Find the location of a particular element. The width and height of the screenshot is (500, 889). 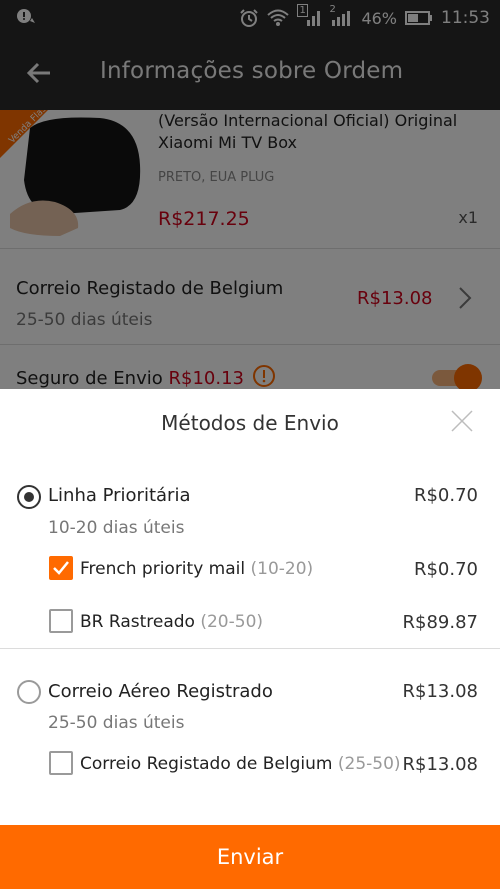

option-price: R$13.08 is located at coordinates (440, 764).